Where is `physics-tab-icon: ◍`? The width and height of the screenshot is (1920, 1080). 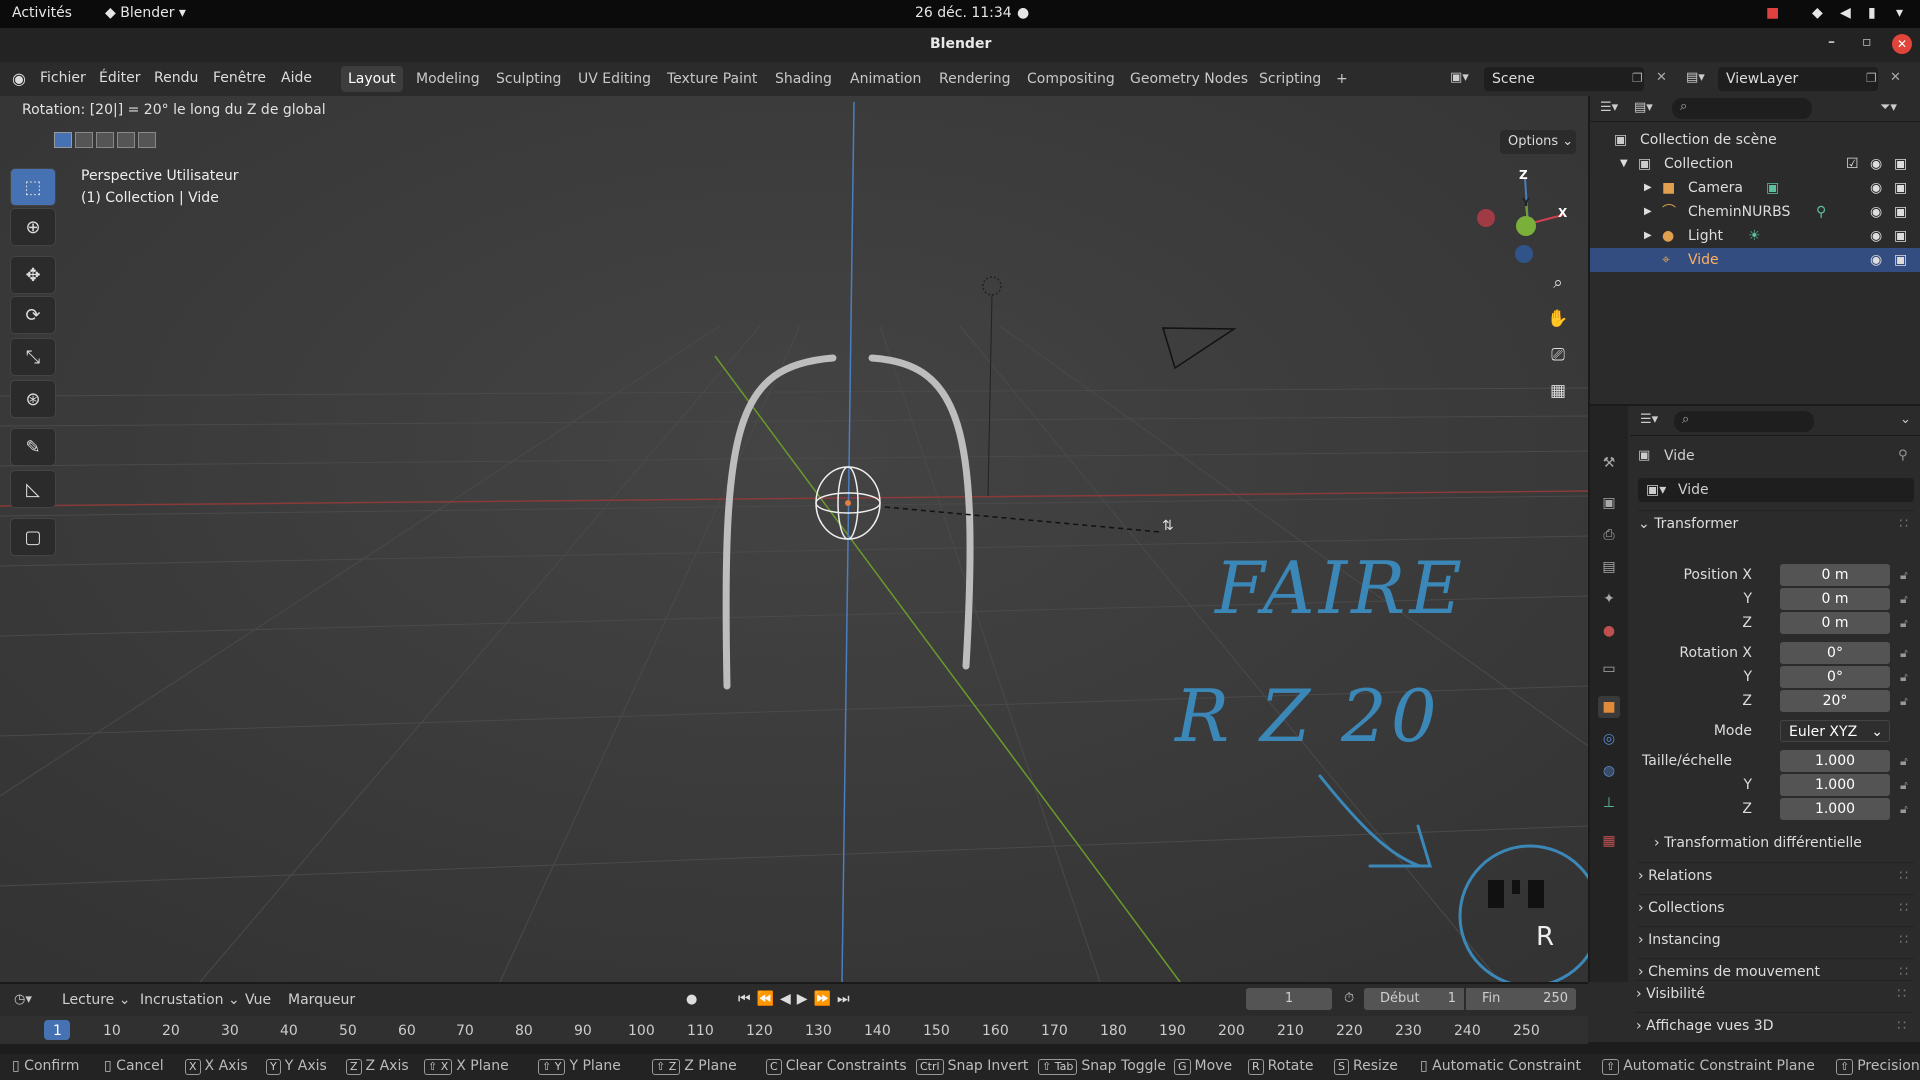 physics-tab-icon: ◍ is located at coordinates (1609, 771).